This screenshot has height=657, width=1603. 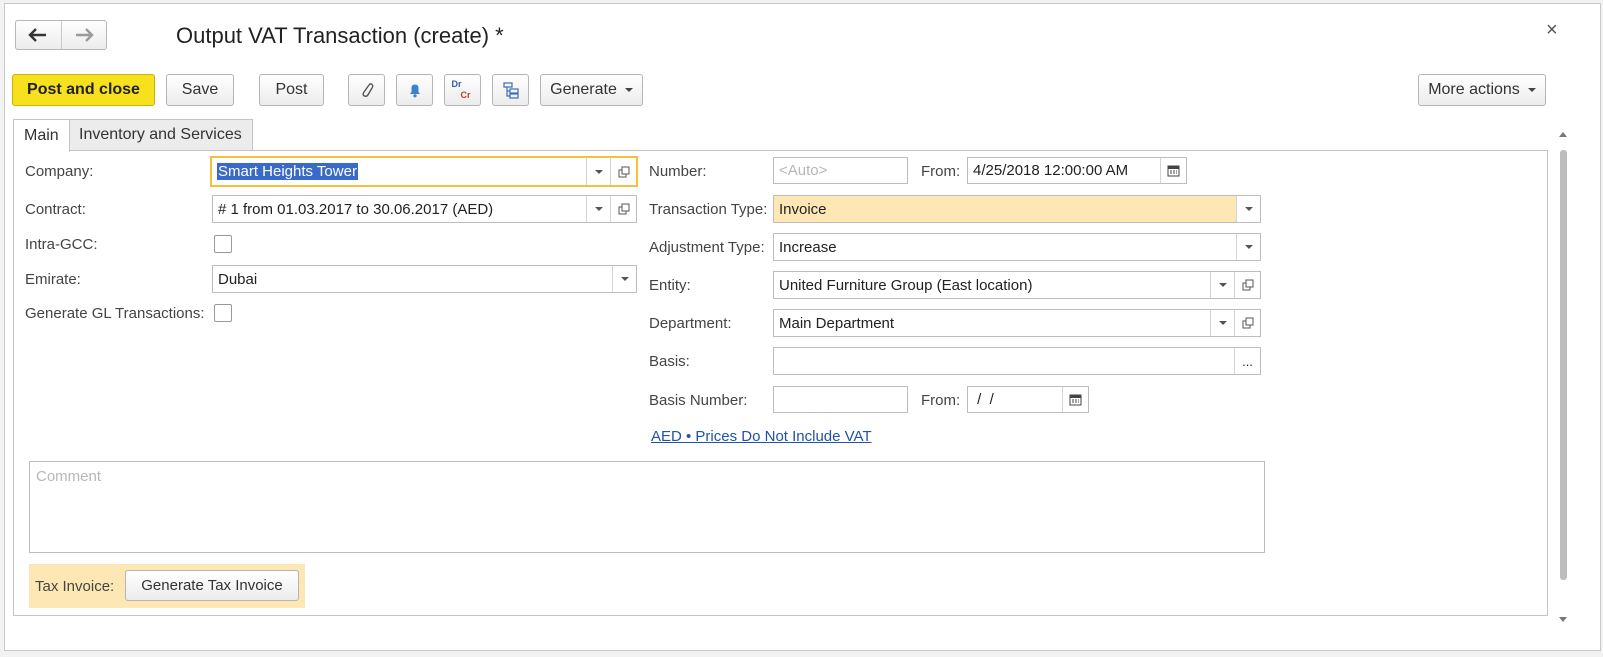 I want to click on page-title: Output VAT Transaction (create) *, so click(x=340, y=35).